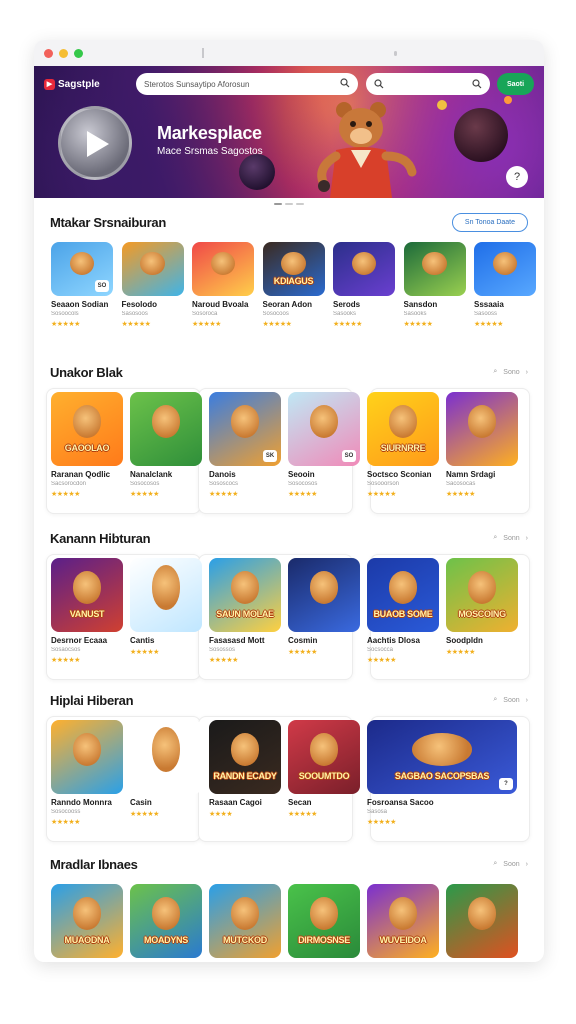  I want to click on game-card: Ranndo Monnra Sosocooss ★★★★★, so click(87, 773).